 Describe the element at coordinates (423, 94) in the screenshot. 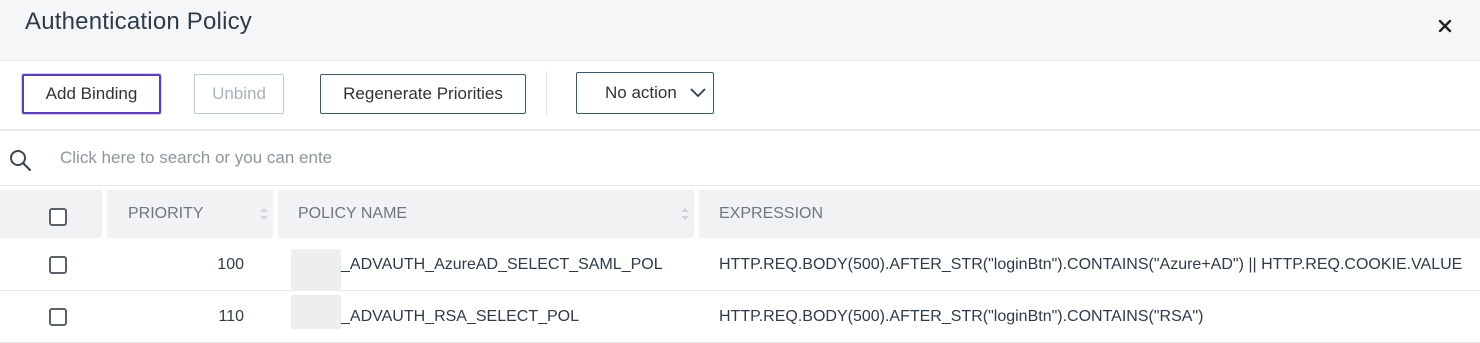

I see `regenerate-priorities-button: Regenerate Priorities` at that location.